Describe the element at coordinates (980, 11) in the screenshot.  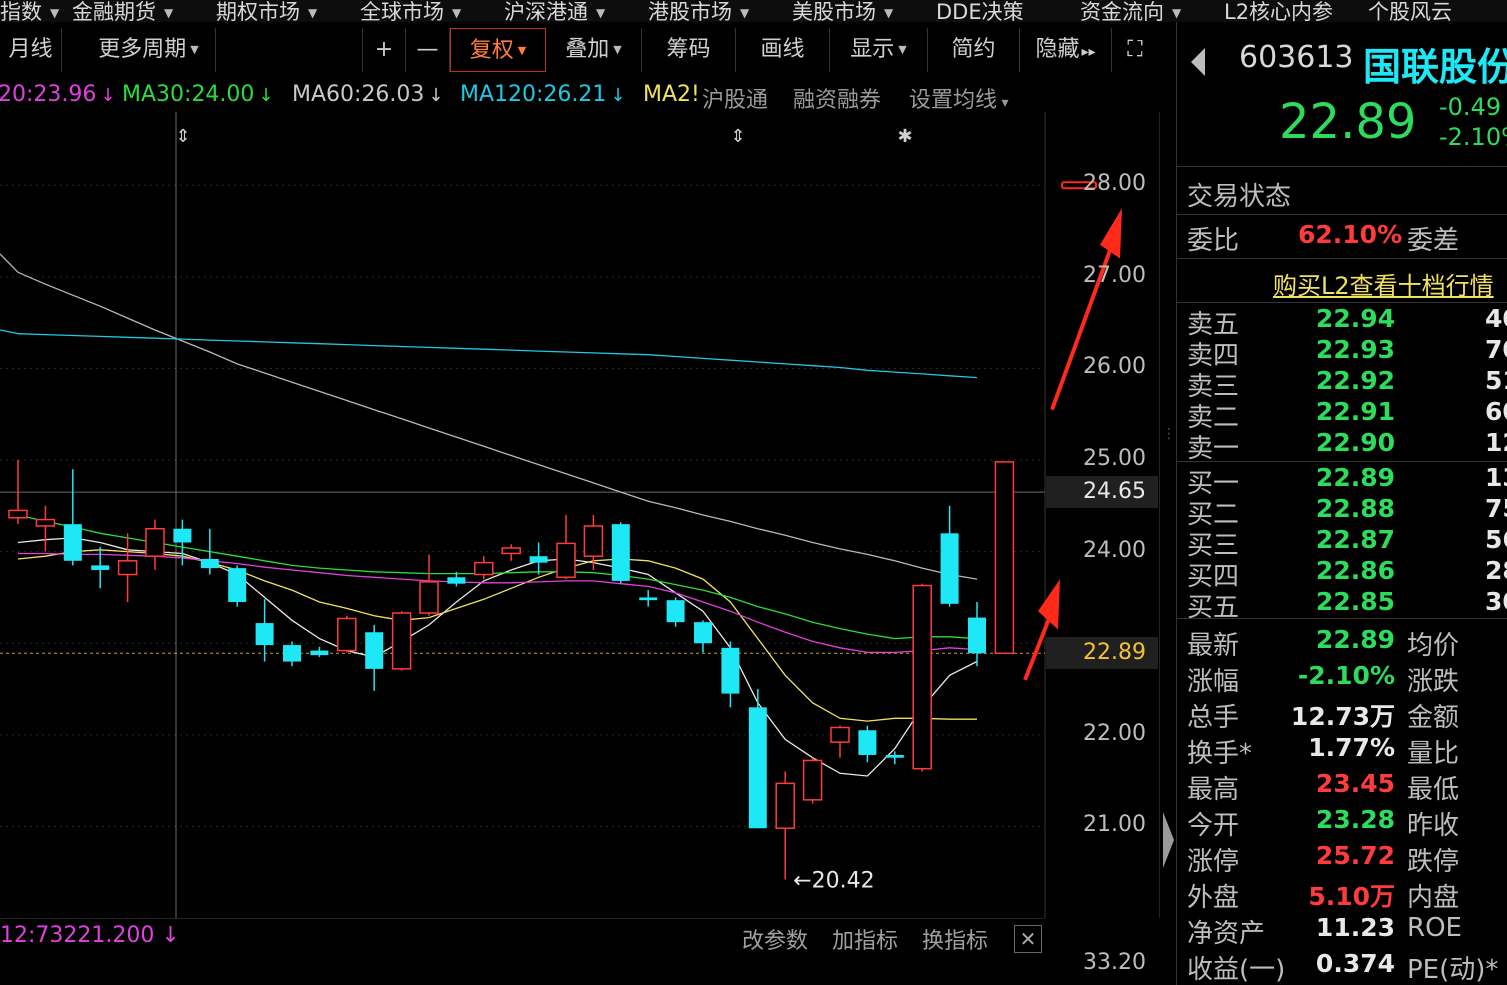
I see `top-menu-item: DDE决策` at that location.